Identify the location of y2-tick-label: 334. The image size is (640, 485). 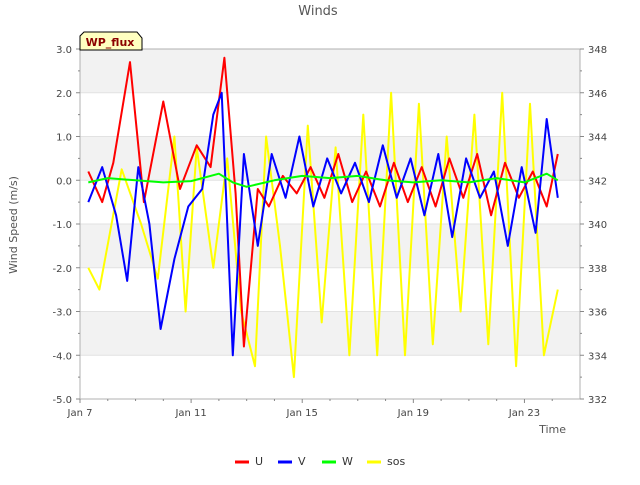
(597, 356).